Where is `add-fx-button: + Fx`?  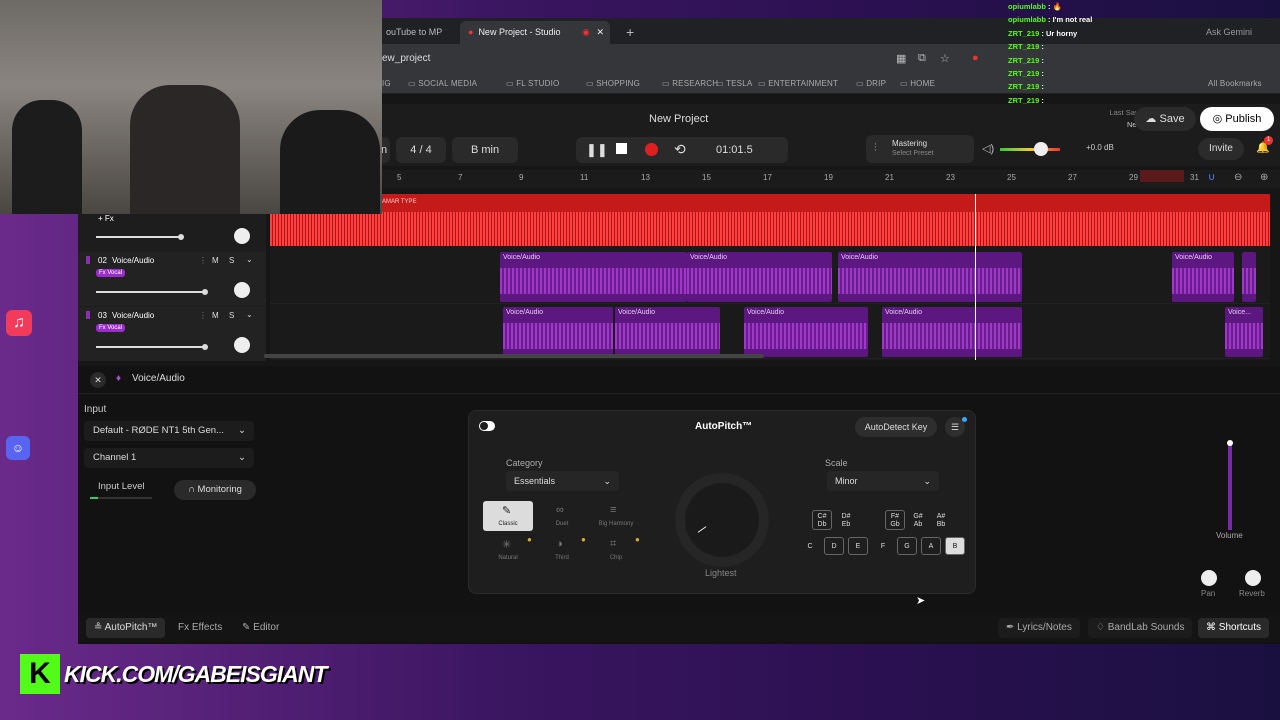 add-fx-button: + Fx is located at coordinates (106, 218).